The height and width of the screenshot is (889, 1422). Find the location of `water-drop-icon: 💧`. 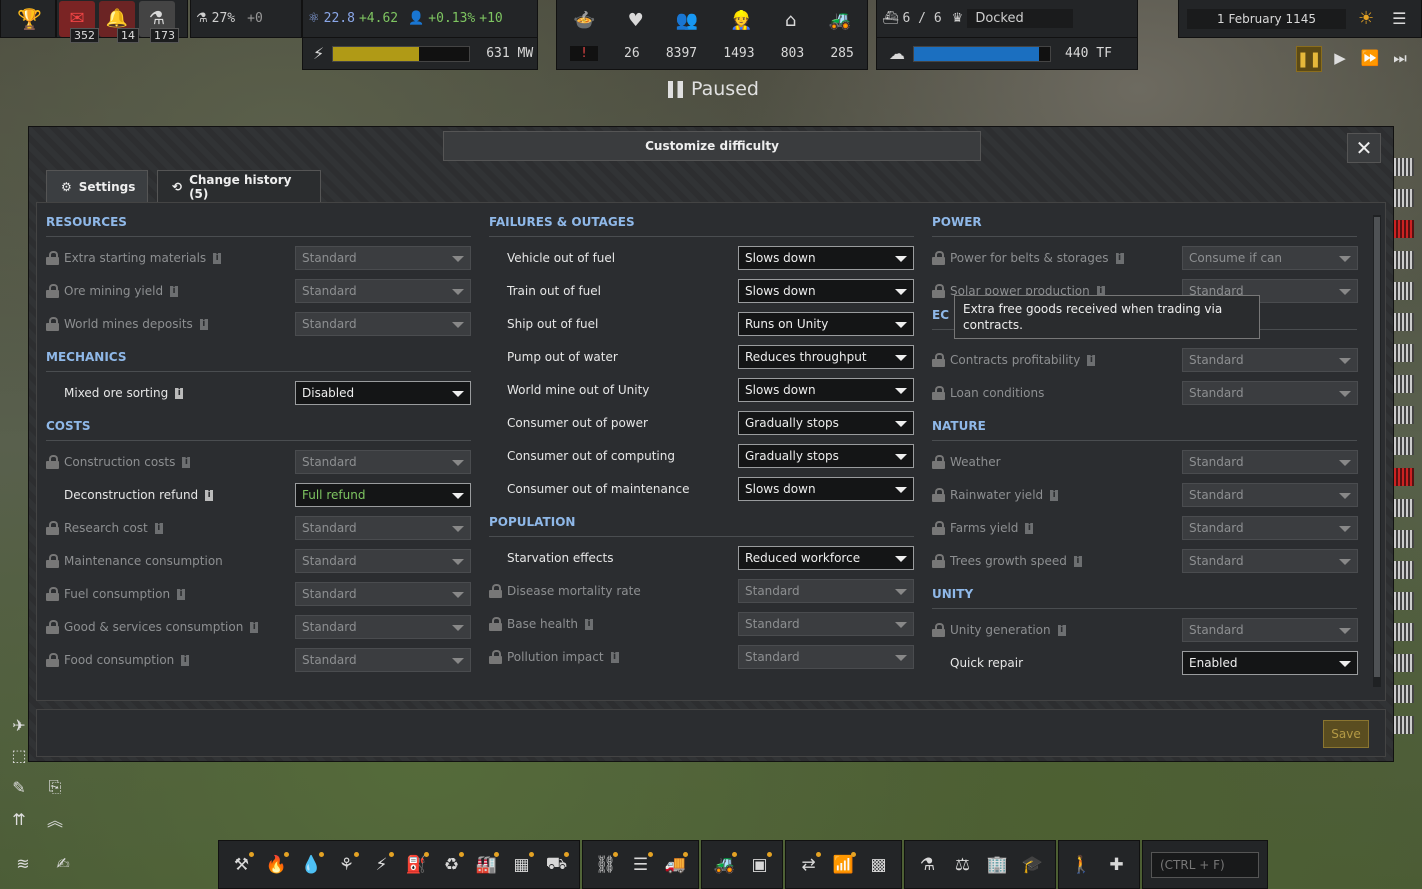

water-drop-icon: 💧 is located at coordinates (311, 864).